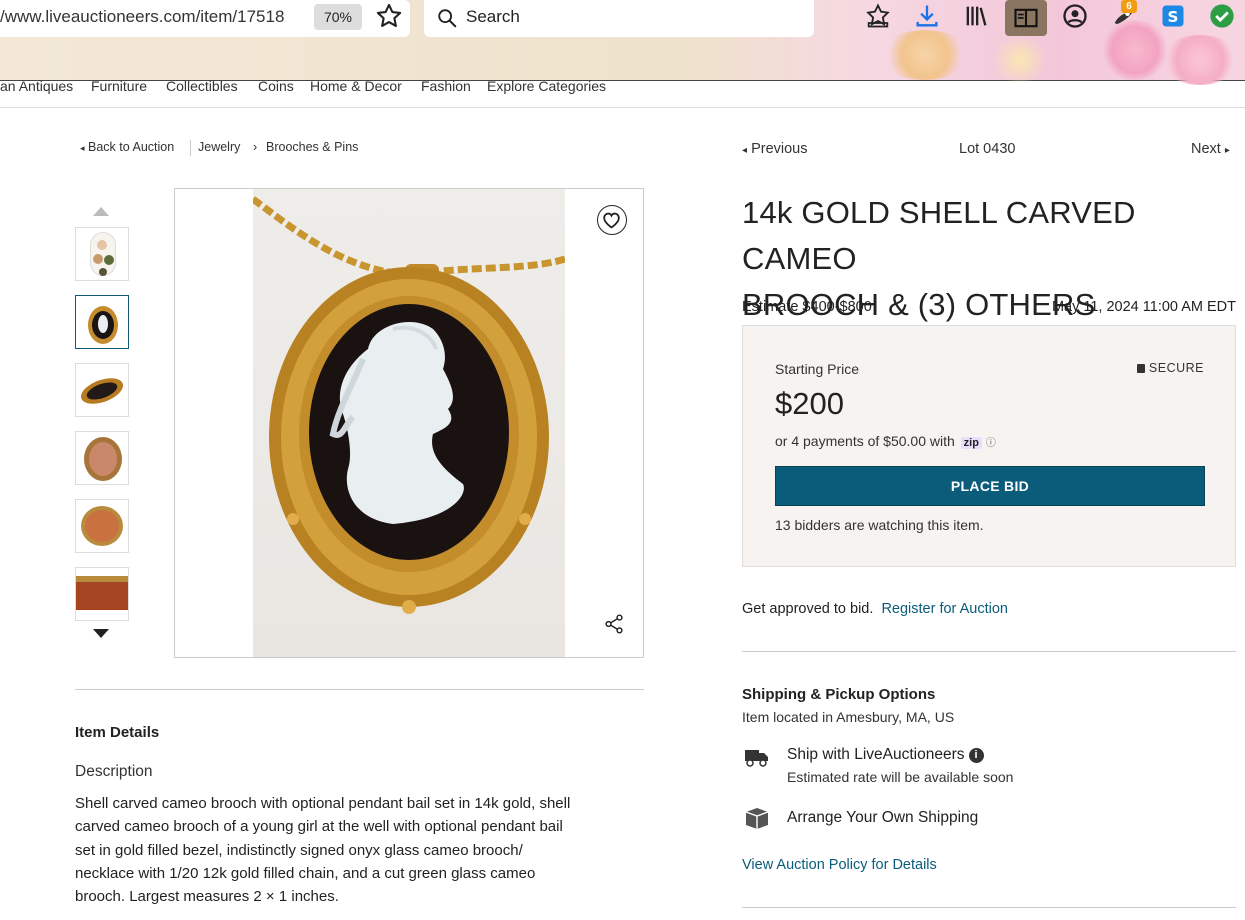 Image resolution: width=1245 pixels, height=920 pixels. Describe the element at coordinates (190, 148) in the screenshot. I see `breadcrumb-separator` at that location.